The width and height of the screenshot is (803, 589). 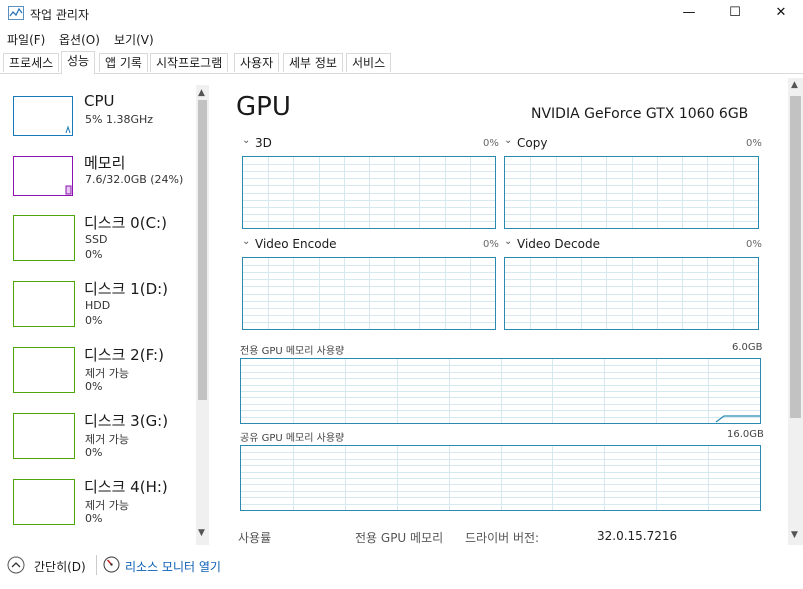 I want to click on menu-view: 보기(V), so click(x=134, y=39).